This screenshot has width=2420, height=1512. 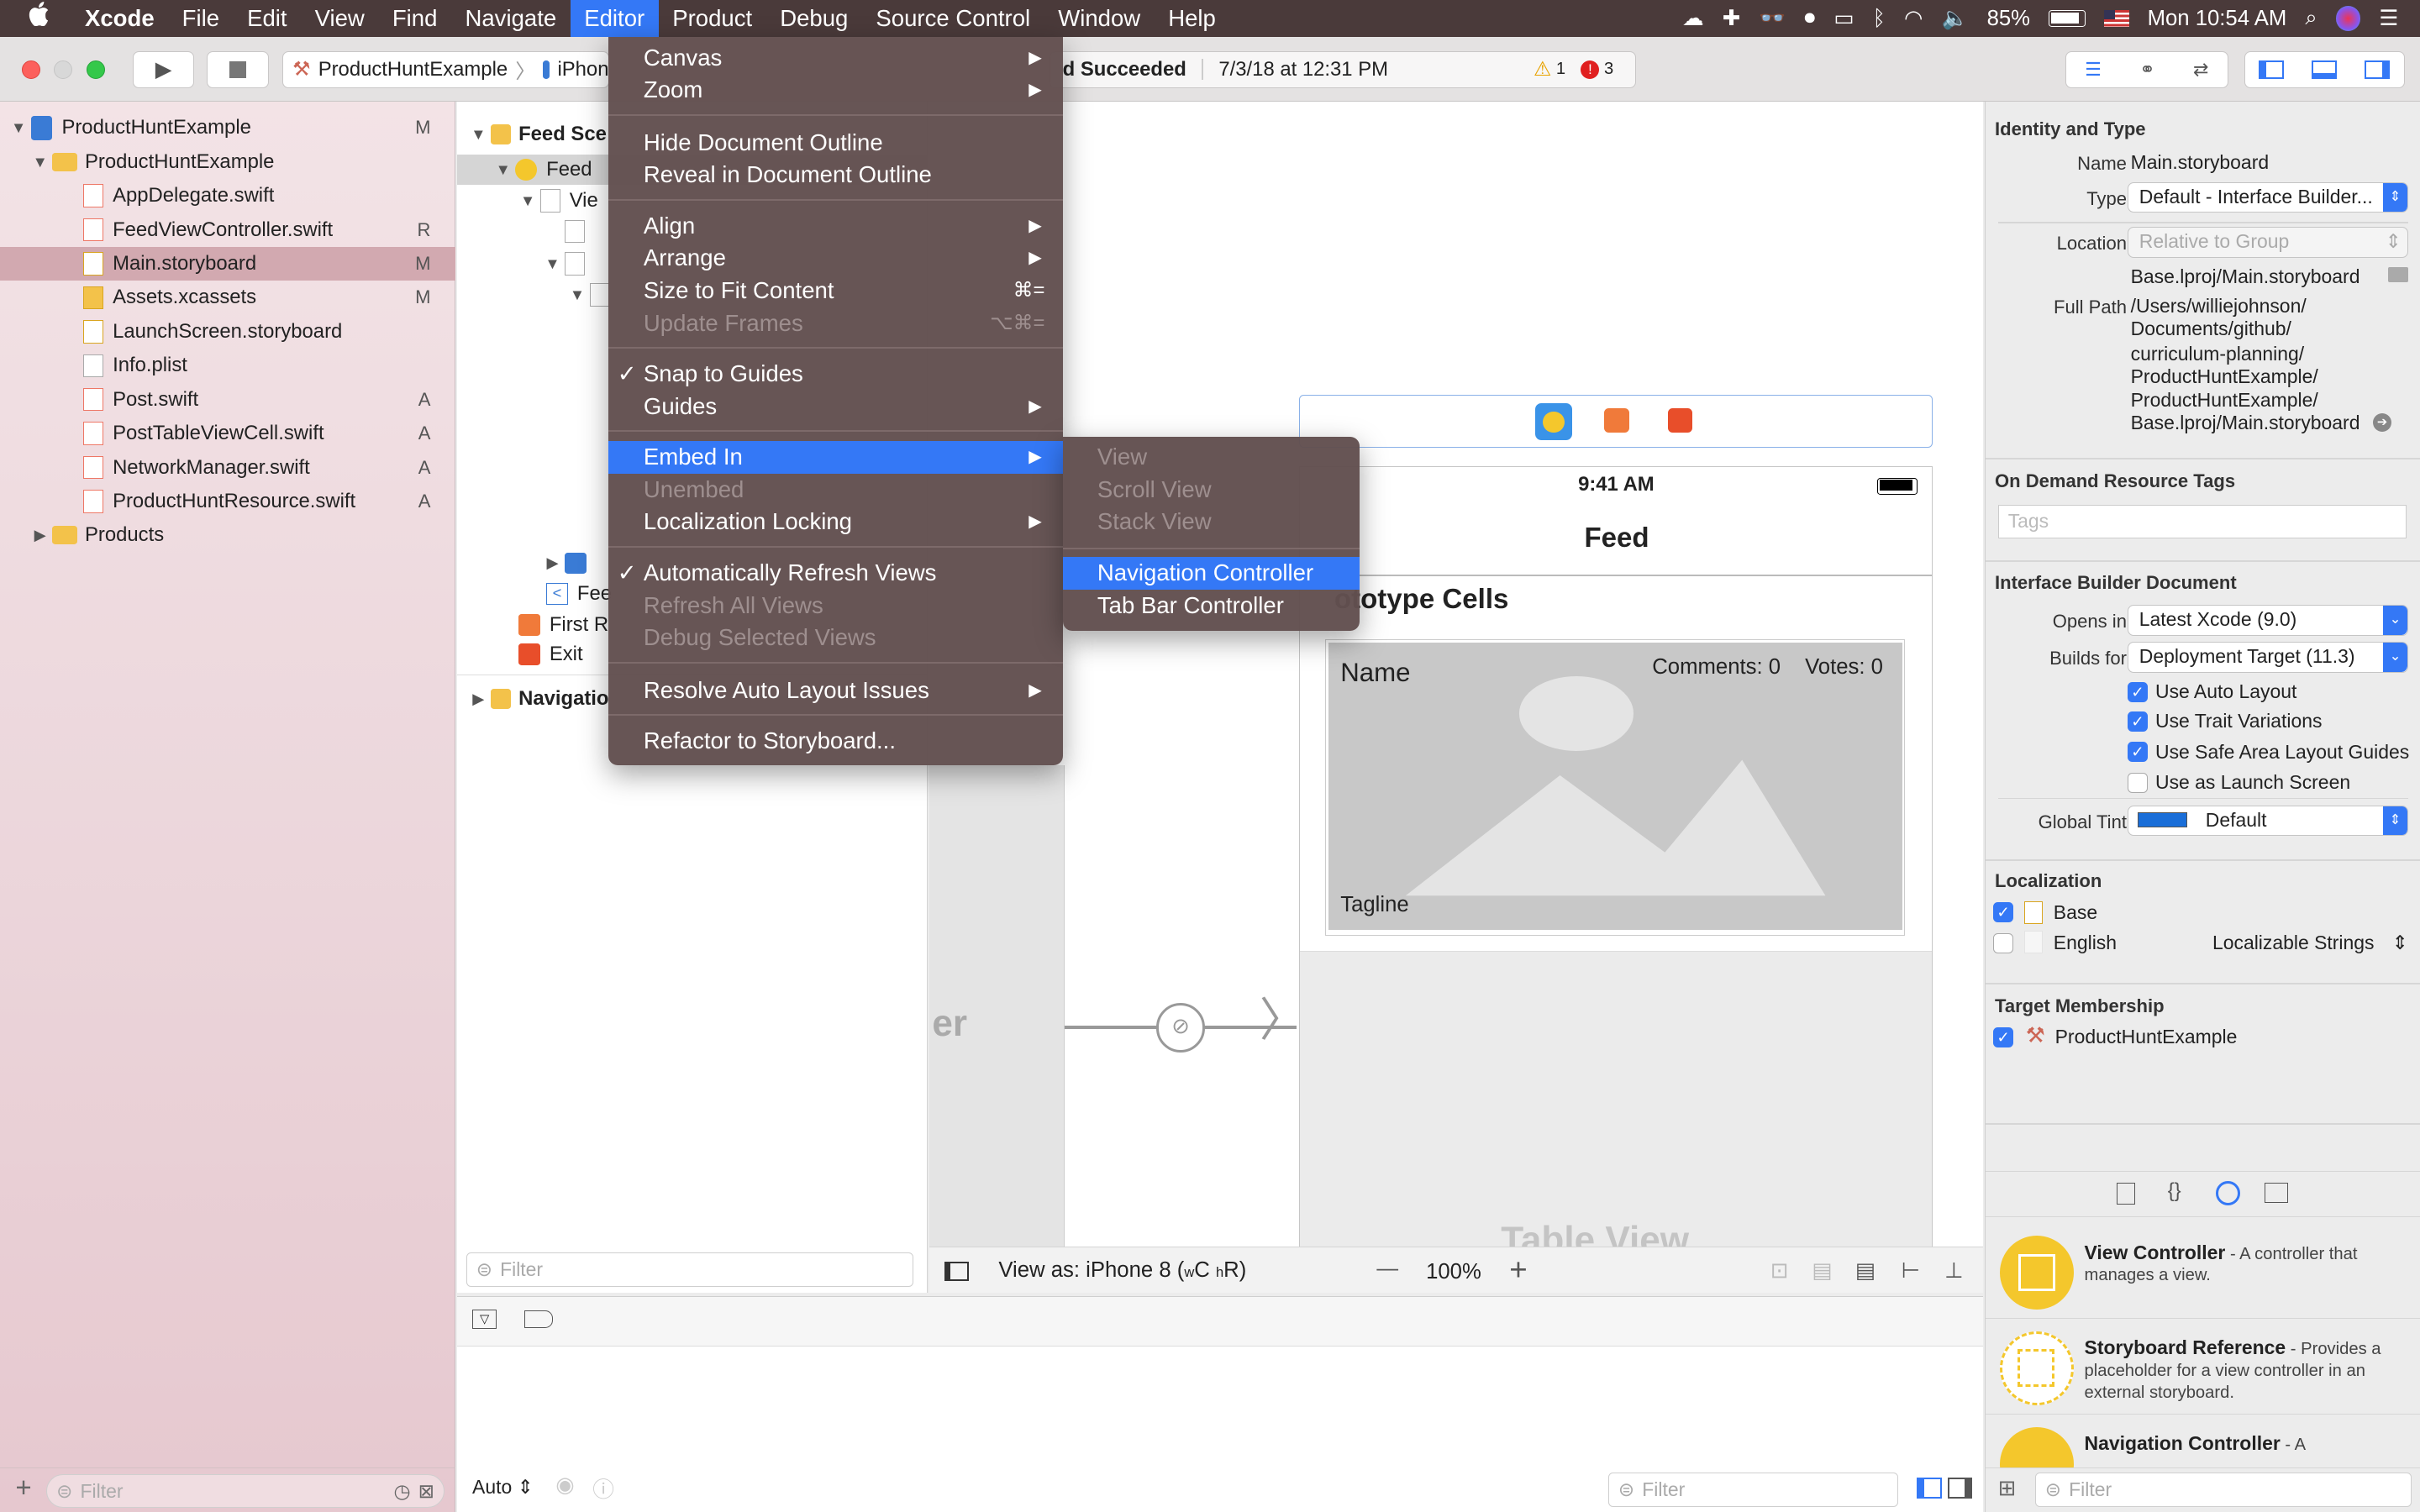 I want to click on nav-row-file: LaunchScreen.storyboard, so click(x=227, y=332).